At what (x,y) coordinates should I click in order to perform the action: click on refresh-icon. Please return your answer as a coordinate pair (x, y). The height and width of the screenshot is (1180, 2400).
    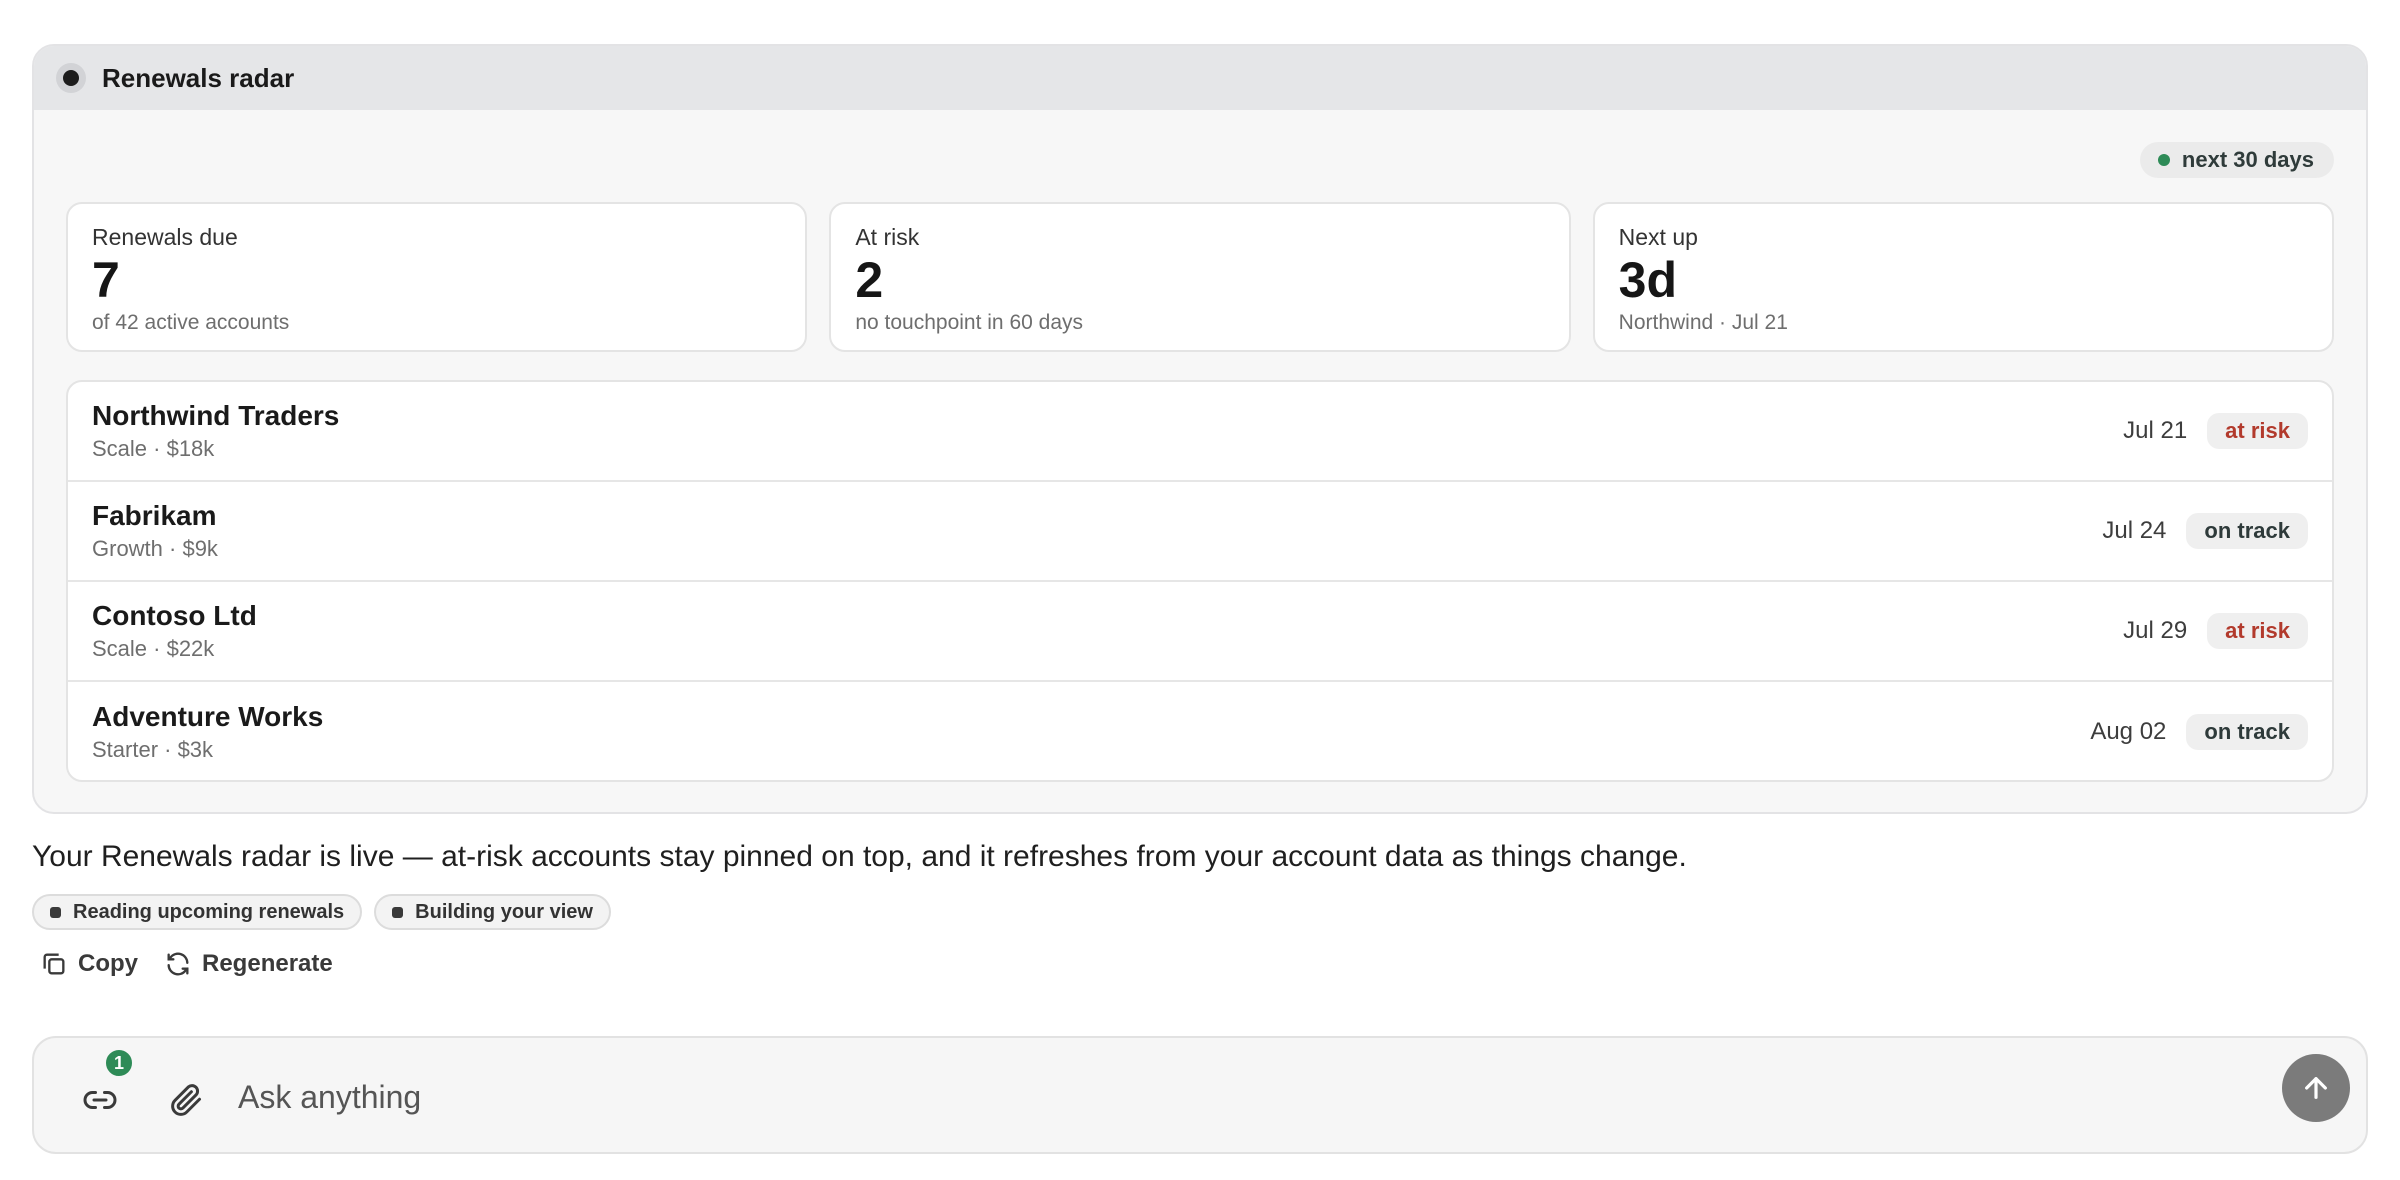
    Looking at the image, I should click on (178, 964).